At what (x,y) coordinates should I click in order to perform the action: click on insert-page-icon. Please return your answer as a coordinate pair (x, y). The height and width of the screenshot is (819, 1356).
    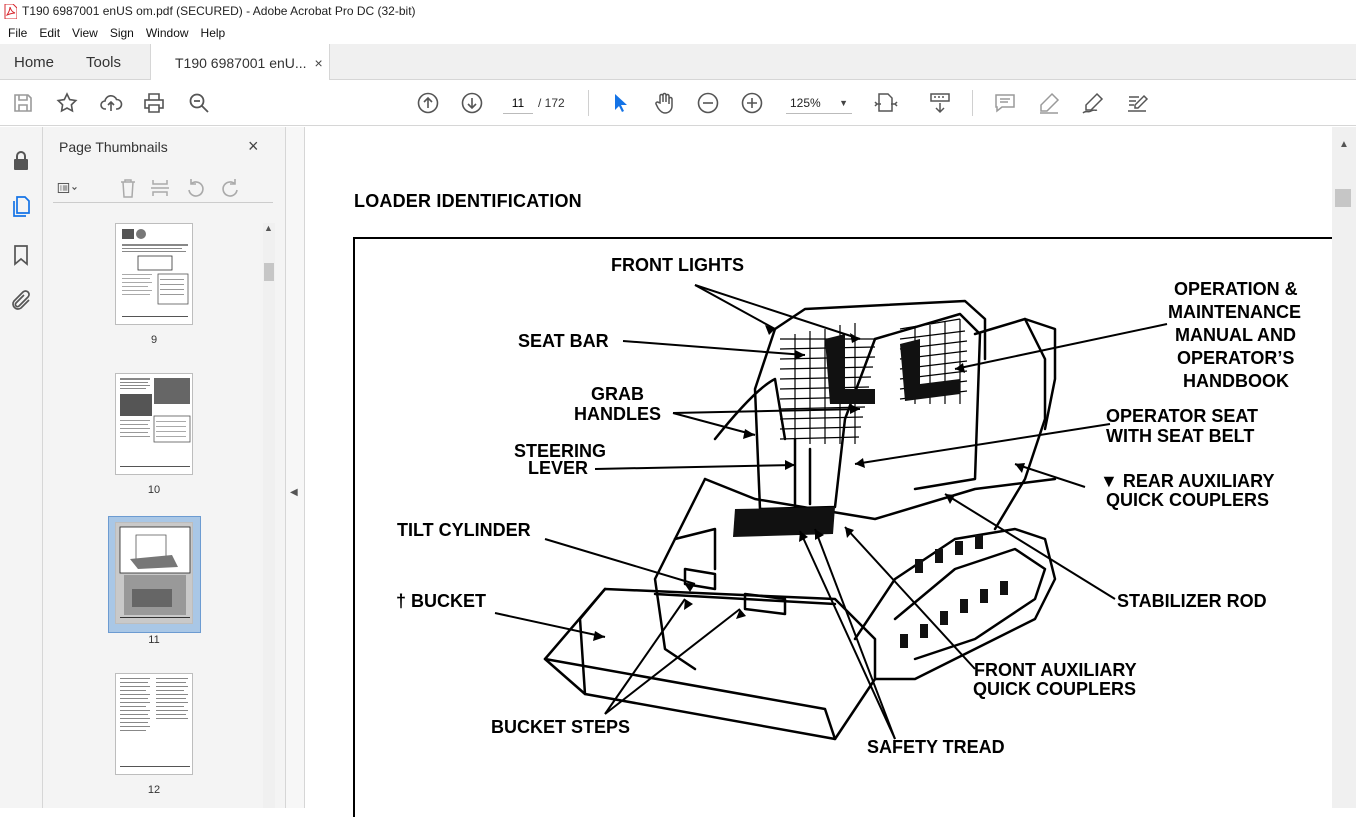
    Looking at the image, I should click on (160, 188).